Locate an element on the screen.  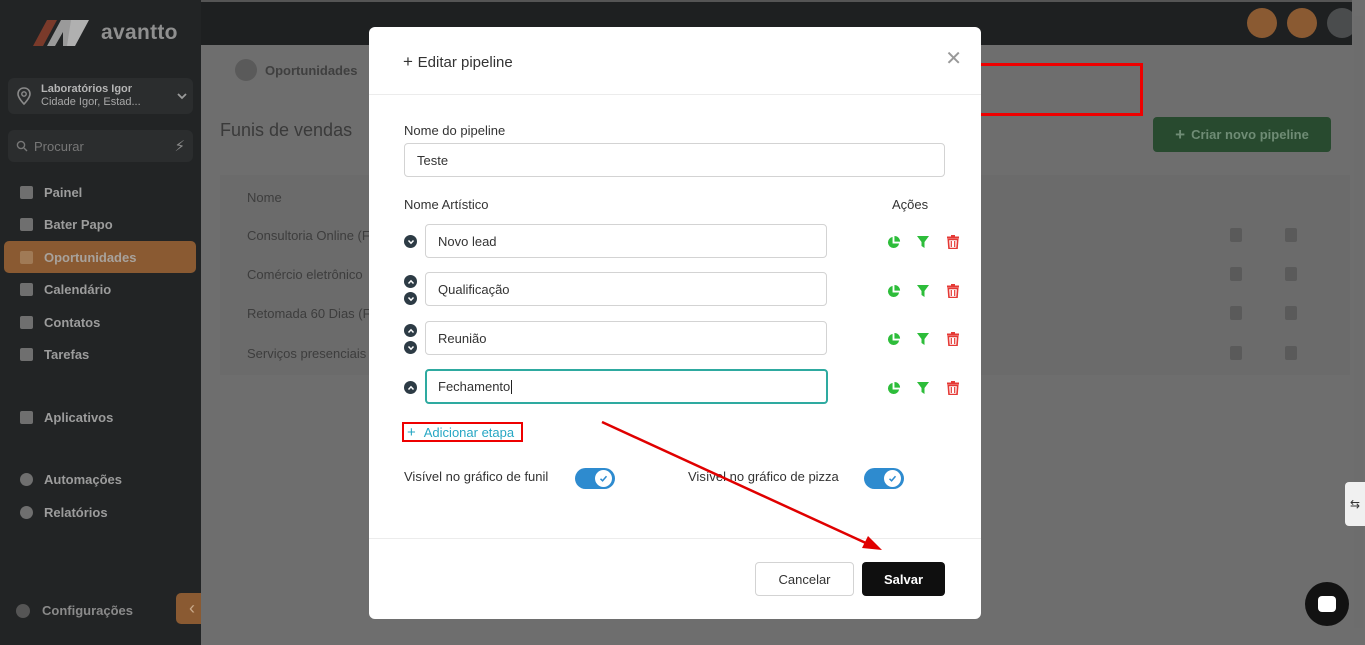
brand-logo: avantto is located at coordinates (105, 33).